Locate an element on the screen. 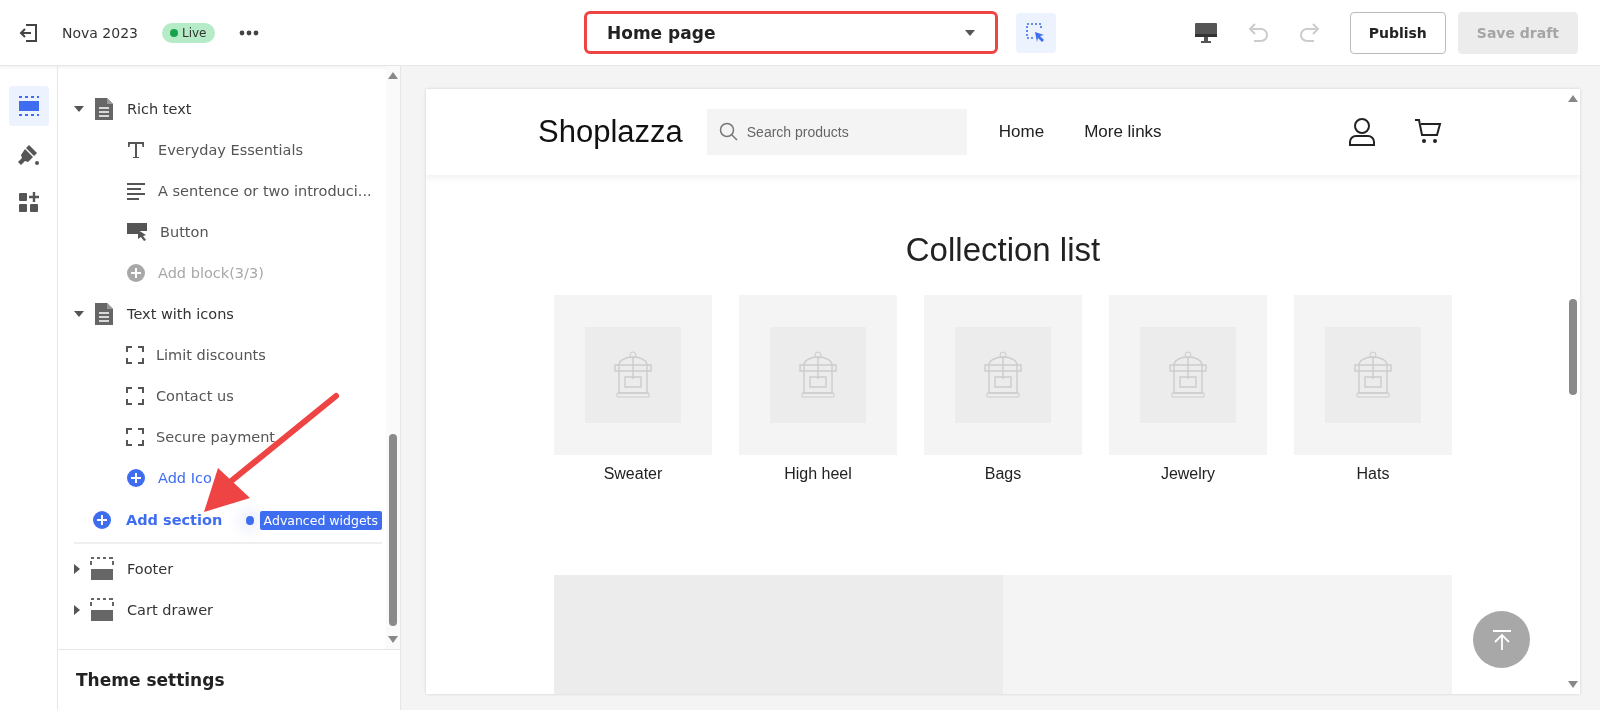 Image resolution: width=1600 pixels, height=710 pixels. collection-name: Sweater is located at coordinates (633, 474).